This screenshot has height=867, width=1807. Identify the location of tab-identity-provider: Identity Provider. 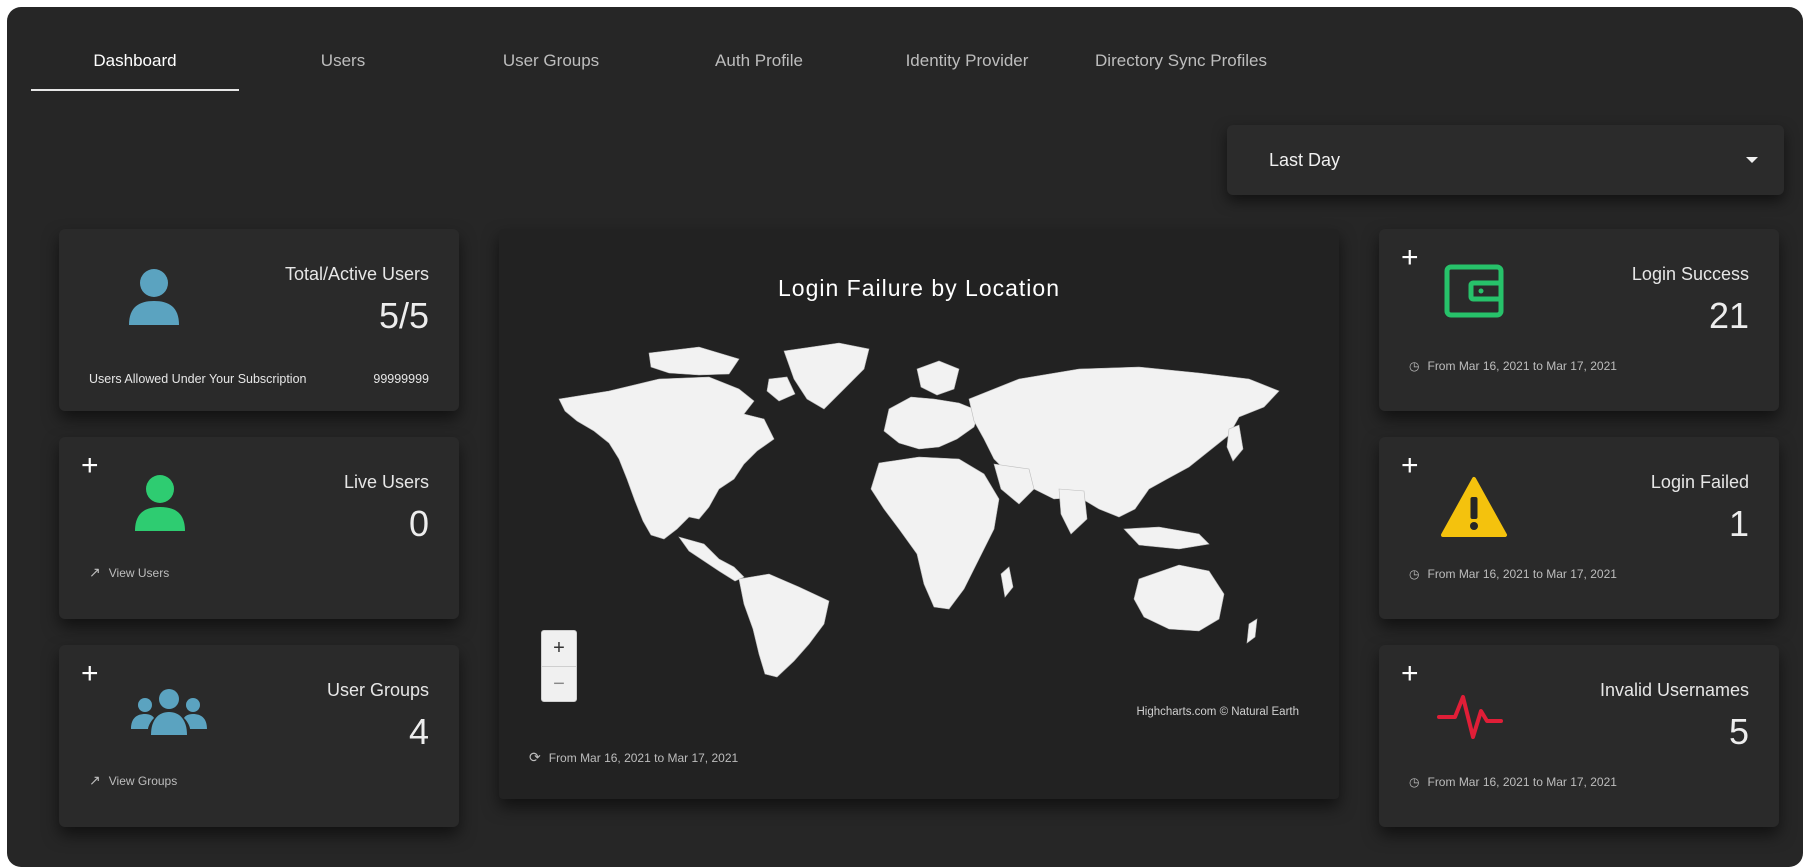
(967, 61).